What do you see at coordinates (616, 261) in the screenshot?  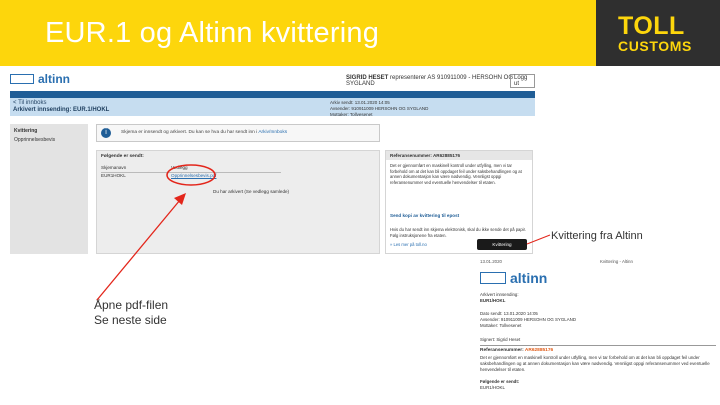 I see `pdf-page-title: Kvittering - Altinn` at bounding box center [616, 261].